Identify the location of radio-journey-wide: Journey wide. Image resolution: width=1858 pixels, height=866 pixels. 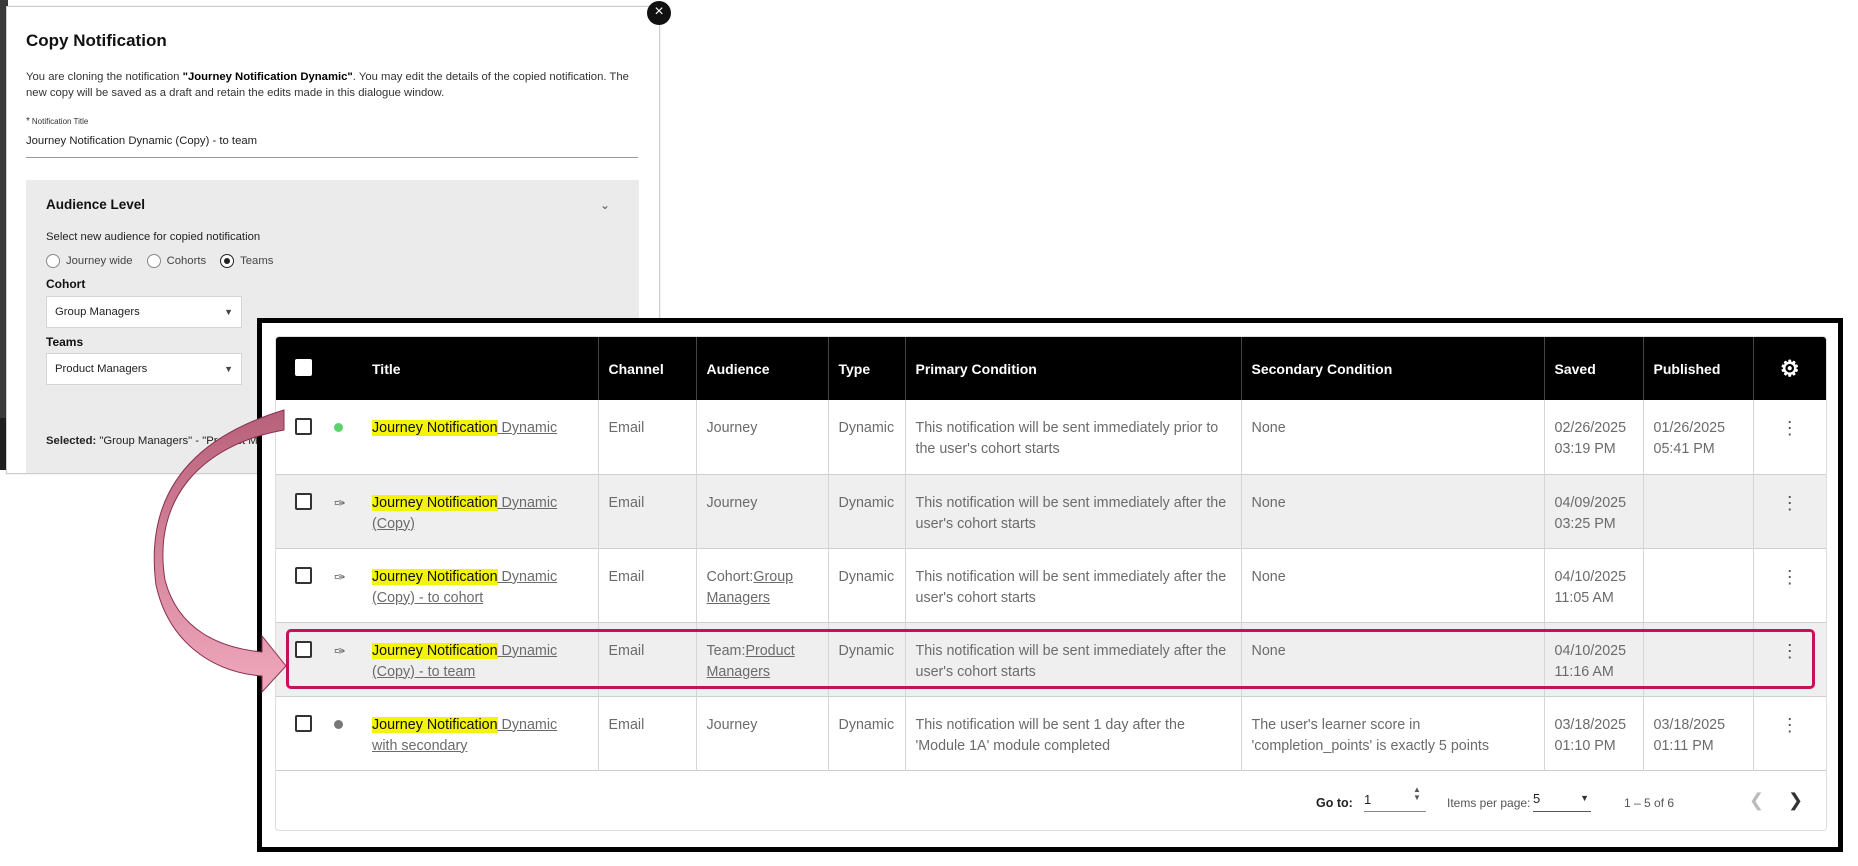
(89, 261).